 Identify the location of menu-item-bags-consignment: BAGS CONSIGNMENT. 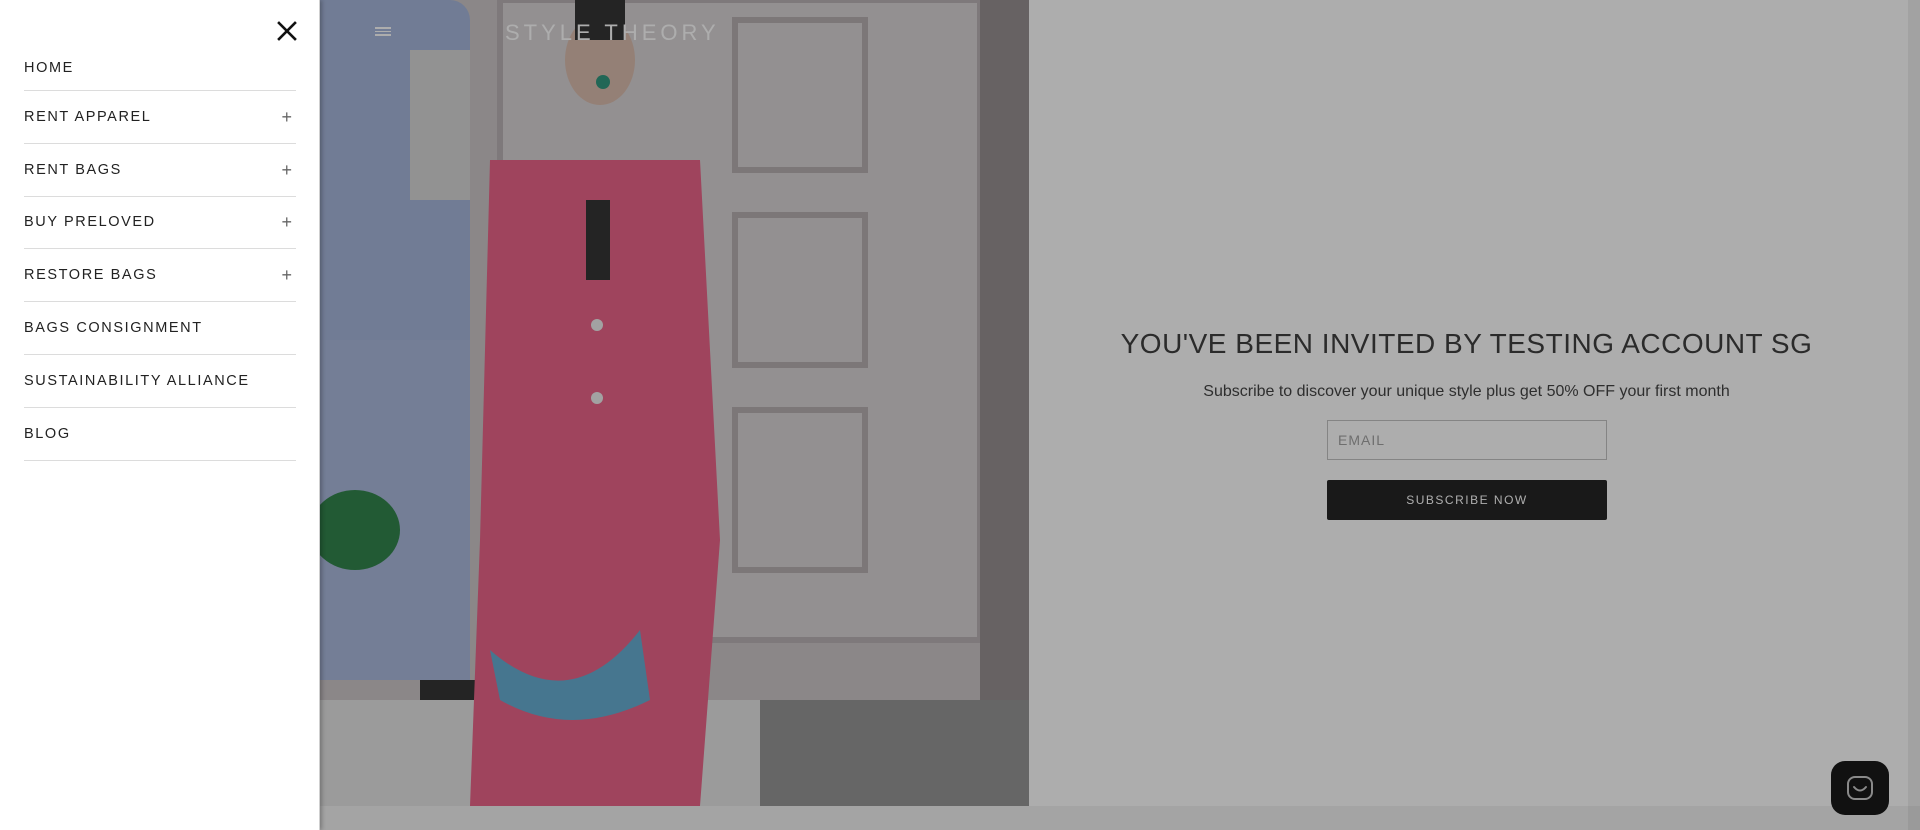
(160, 328).